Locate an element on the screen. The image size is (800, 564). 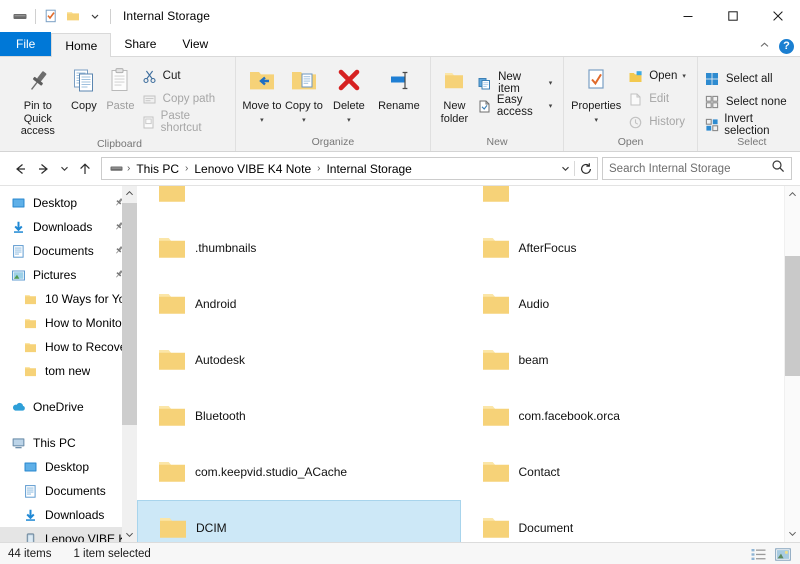
invert-selection-button: Invert selection is located at coordinates (752, 125).